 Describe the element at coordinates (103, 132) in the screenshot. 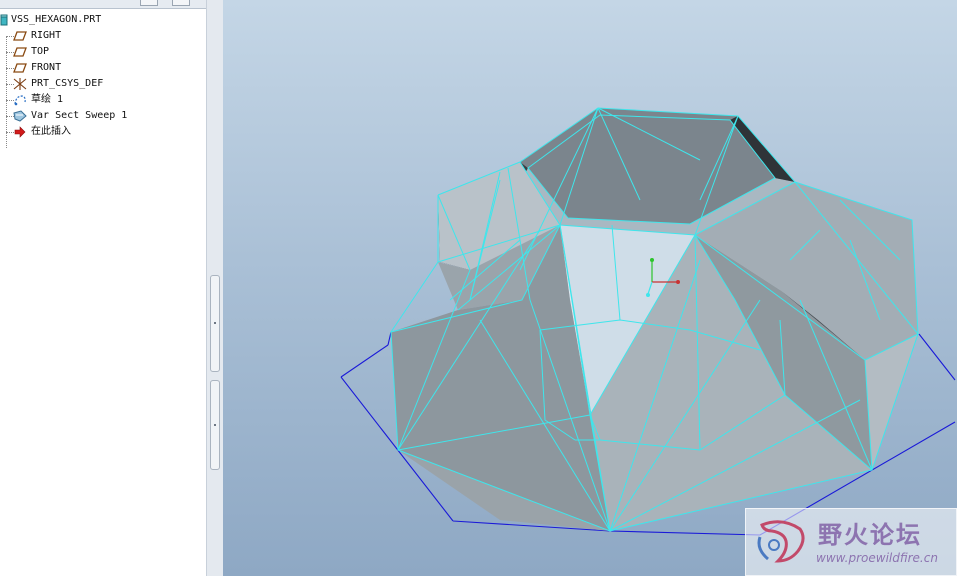

I see `tree-item-insert-here: 在此插入` at that location.